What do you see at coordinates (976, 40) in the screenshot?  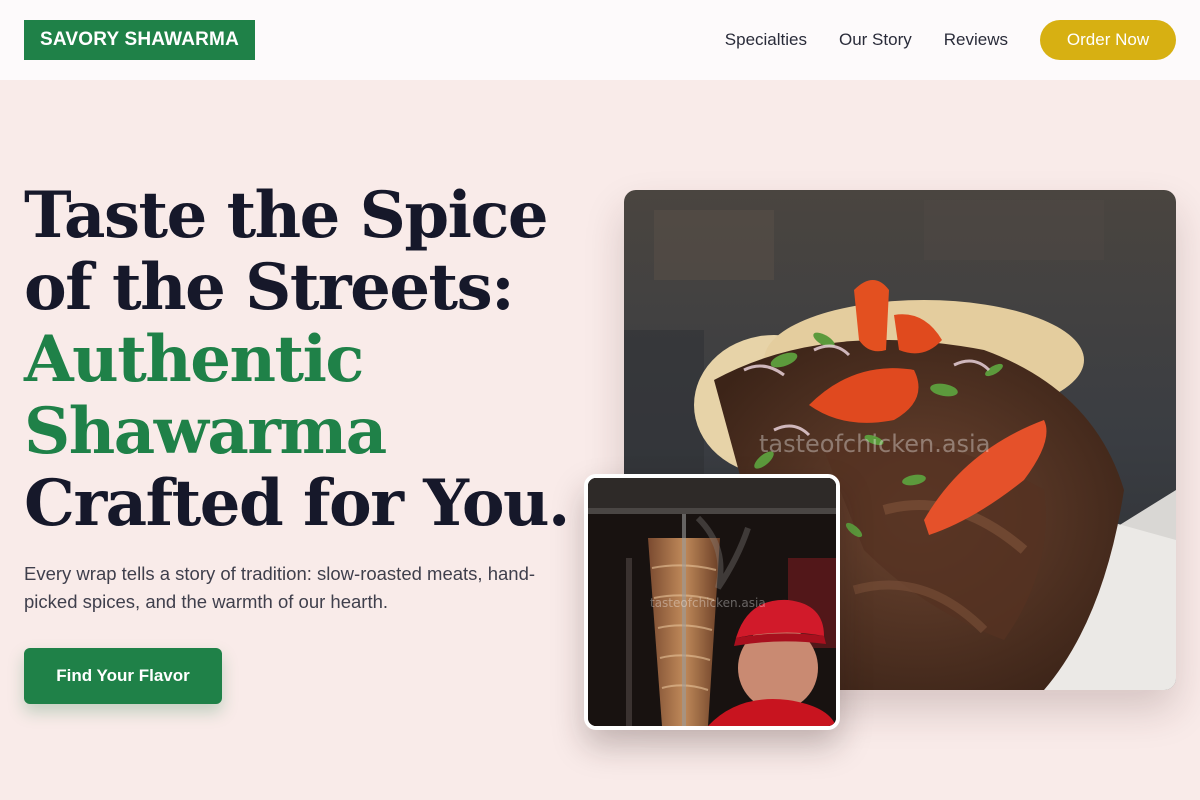 I see `nav-link-reviews: Reviews` at bounding box center [976, 40].